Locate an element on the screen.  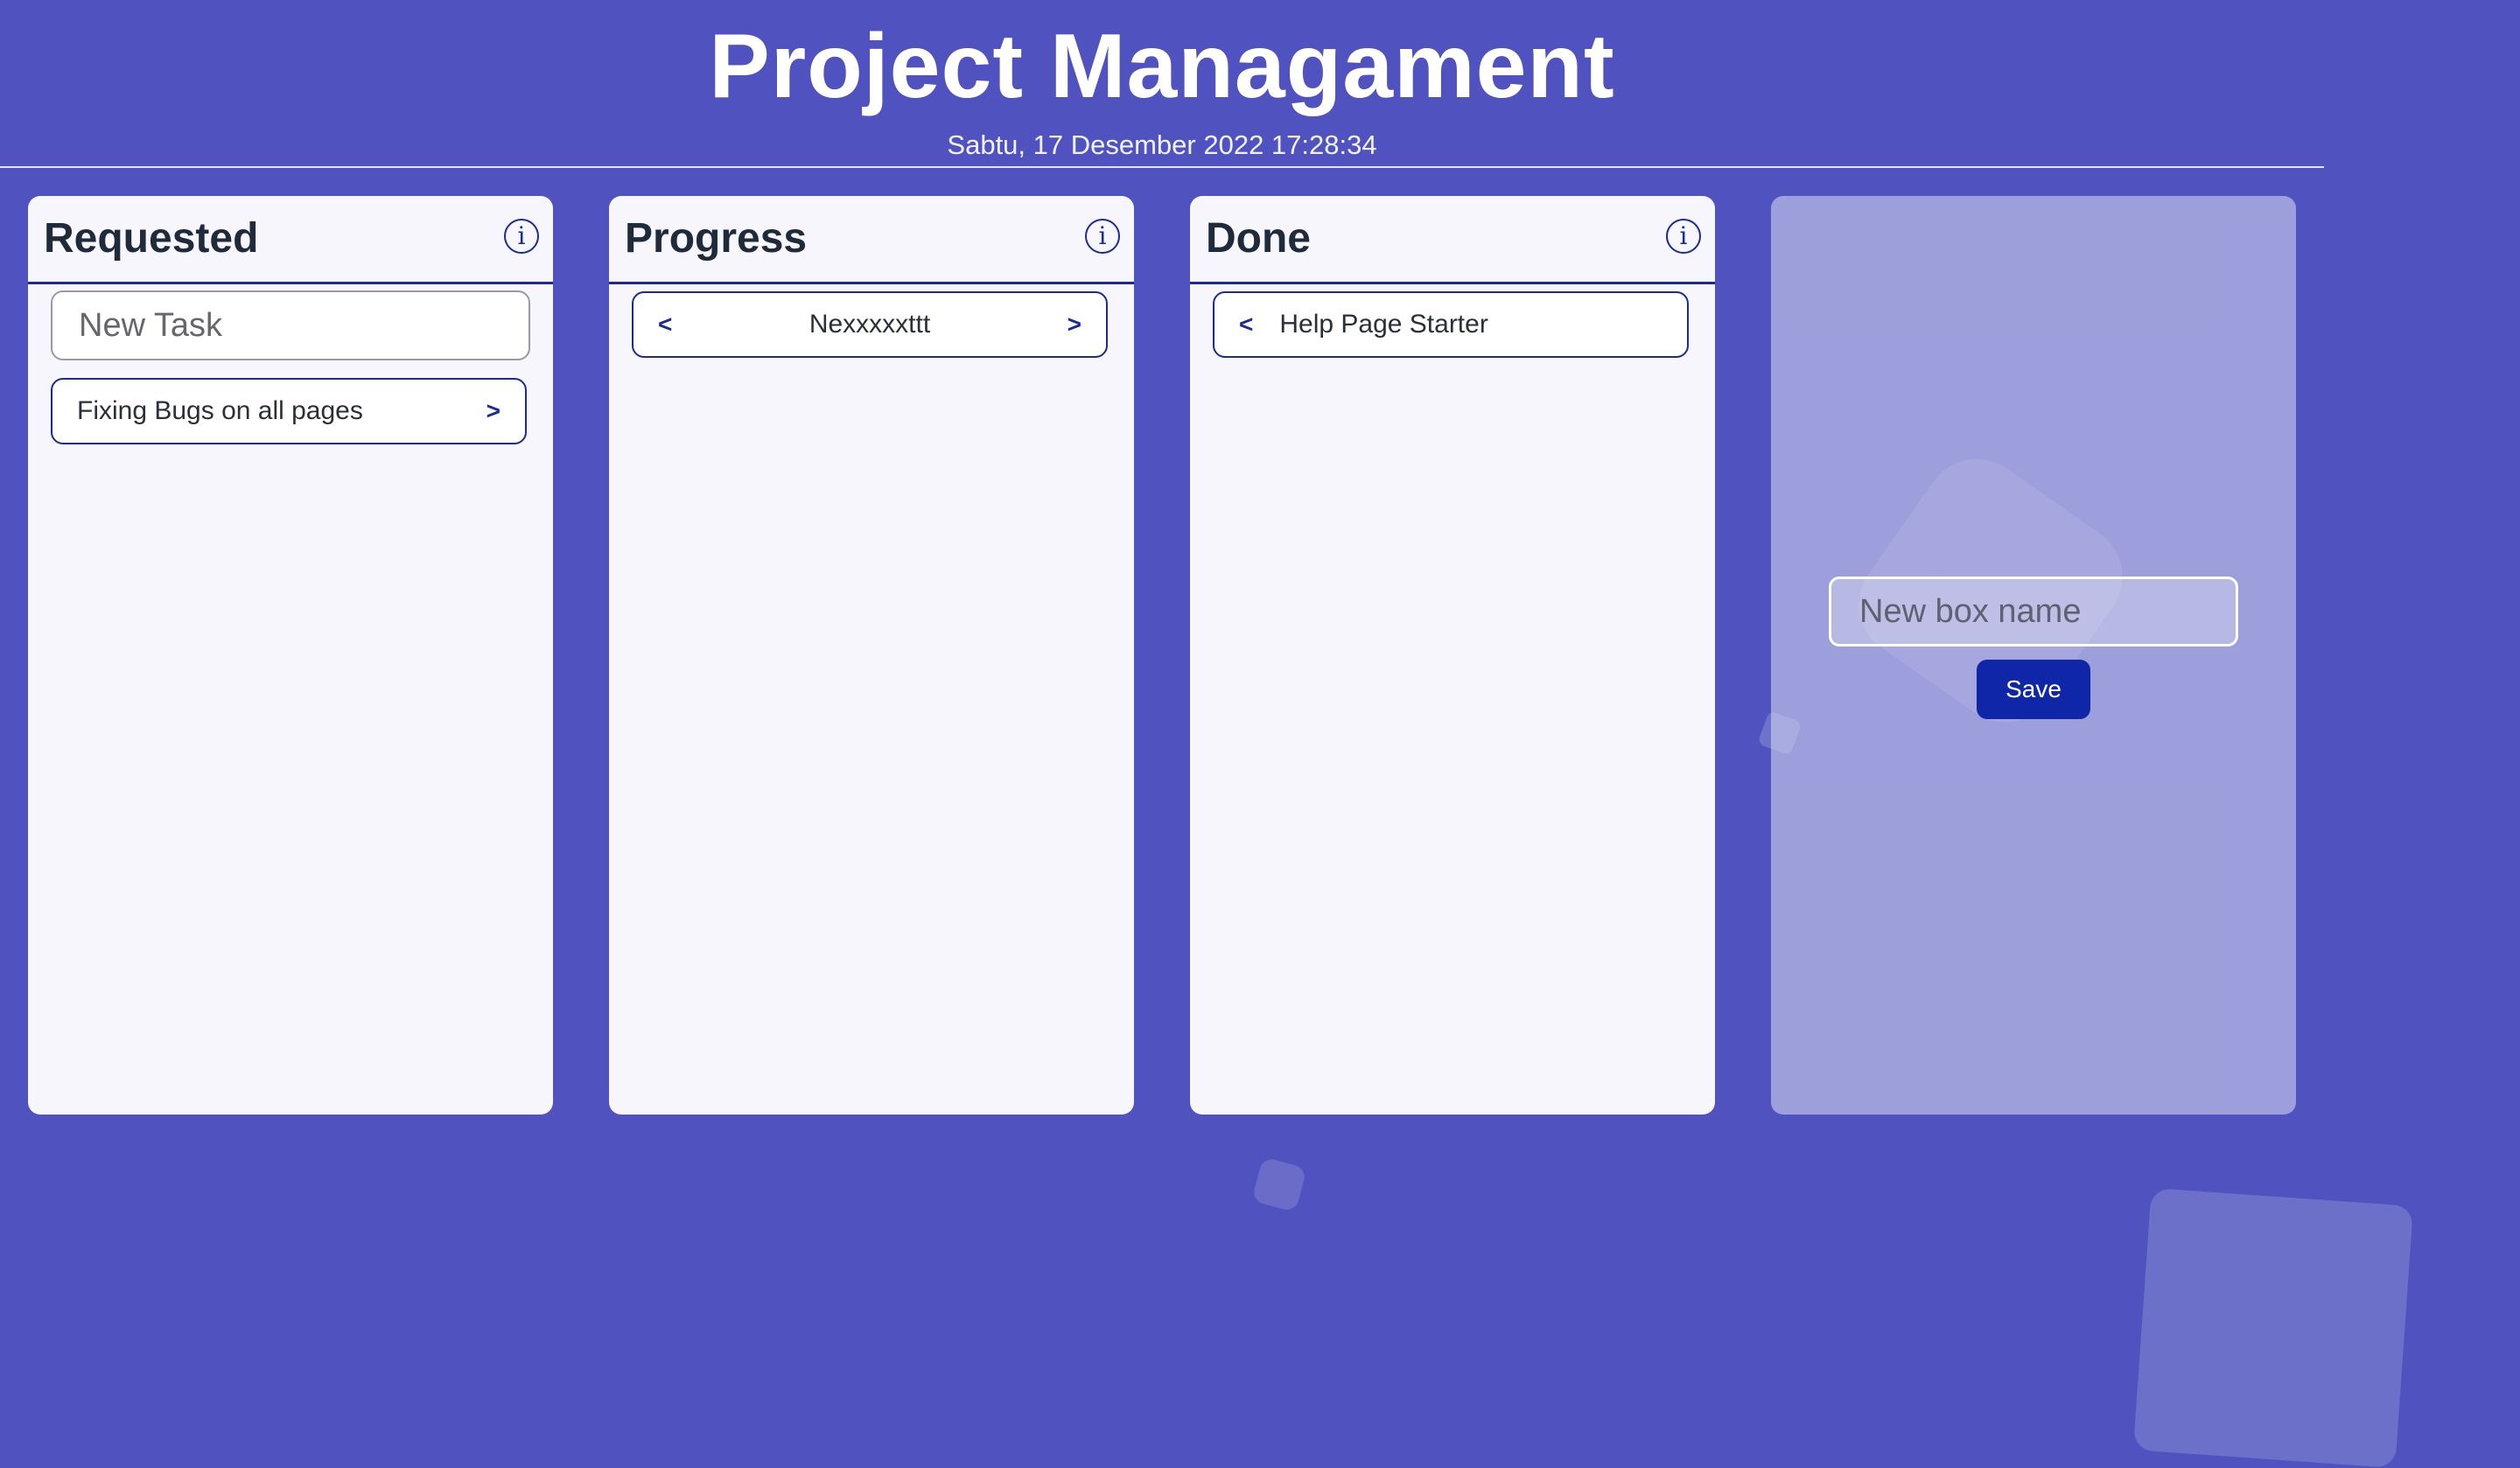
task-card: < Nexxxxxttt > is located at coordinates (870, 324).